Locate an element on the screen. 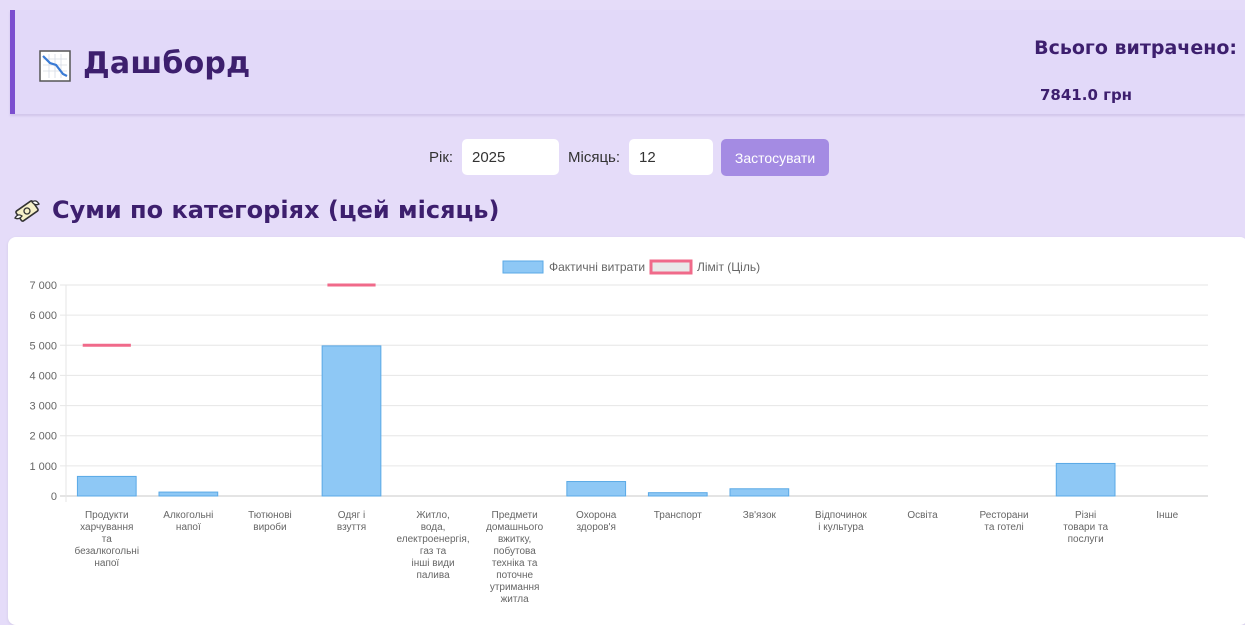  x-tick-label: Різні товари та послуги is located at coordinates (1085, 527).